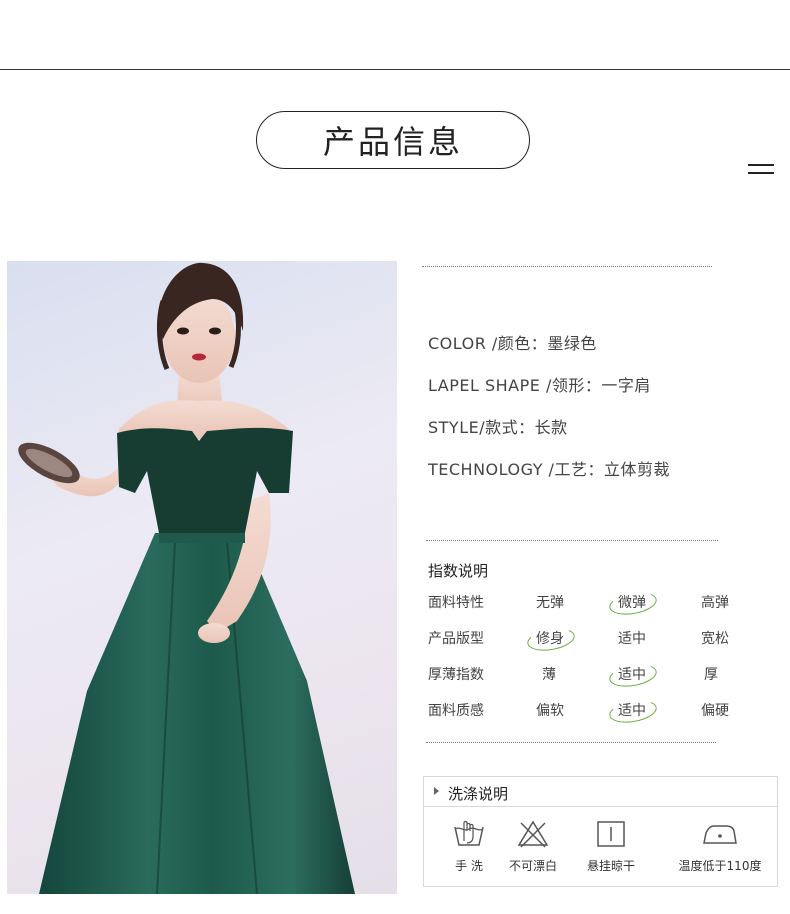 This screenshot has height=914, width=790. Describe the element at coordinates (481, 427) in the screenshot. I see `spec-label: STYLE/款式：` at that location.